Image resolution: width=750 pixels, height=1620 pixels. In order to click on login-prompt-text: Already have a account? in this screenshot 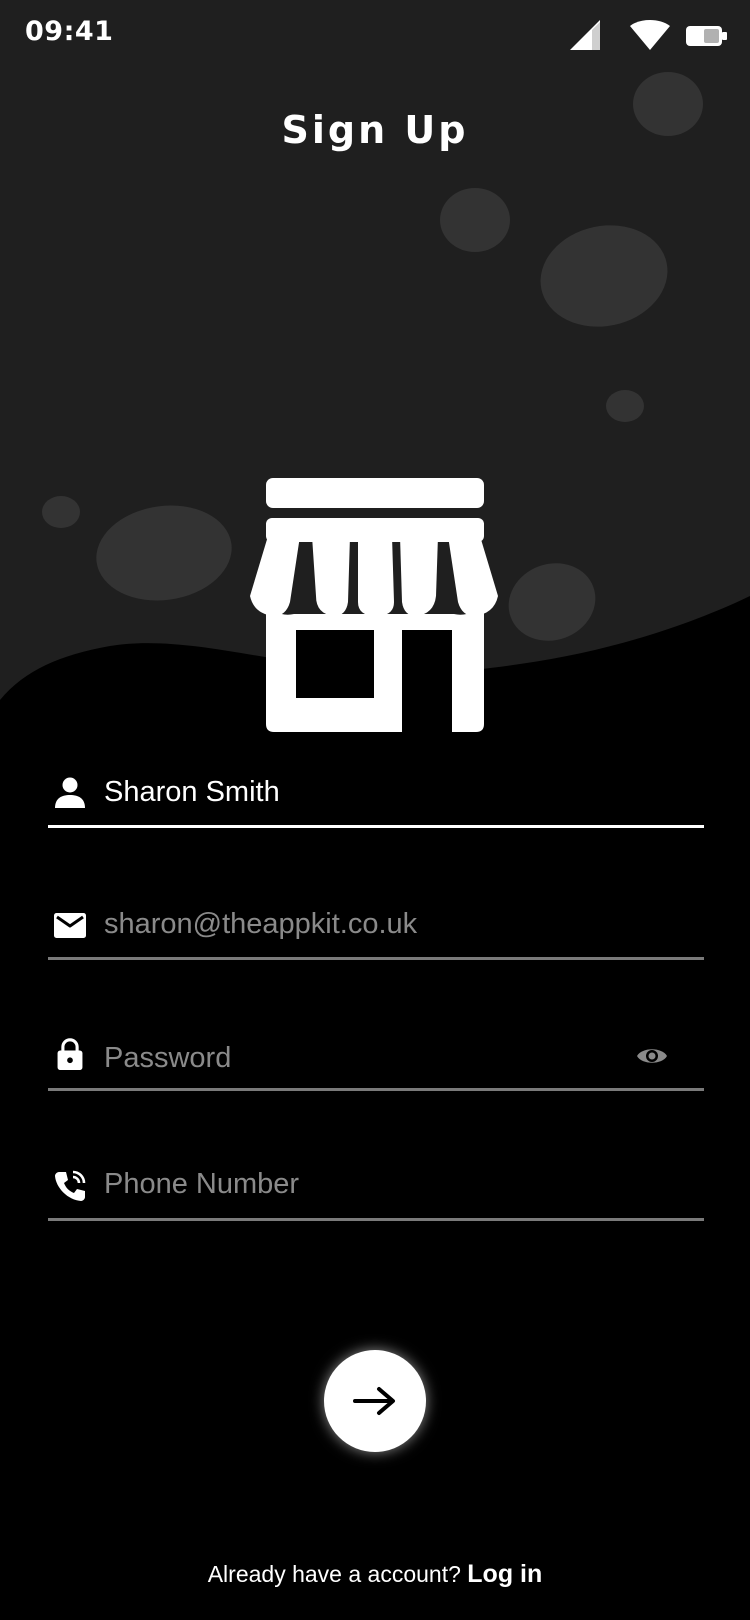, I will do `click(337, 1574)`.